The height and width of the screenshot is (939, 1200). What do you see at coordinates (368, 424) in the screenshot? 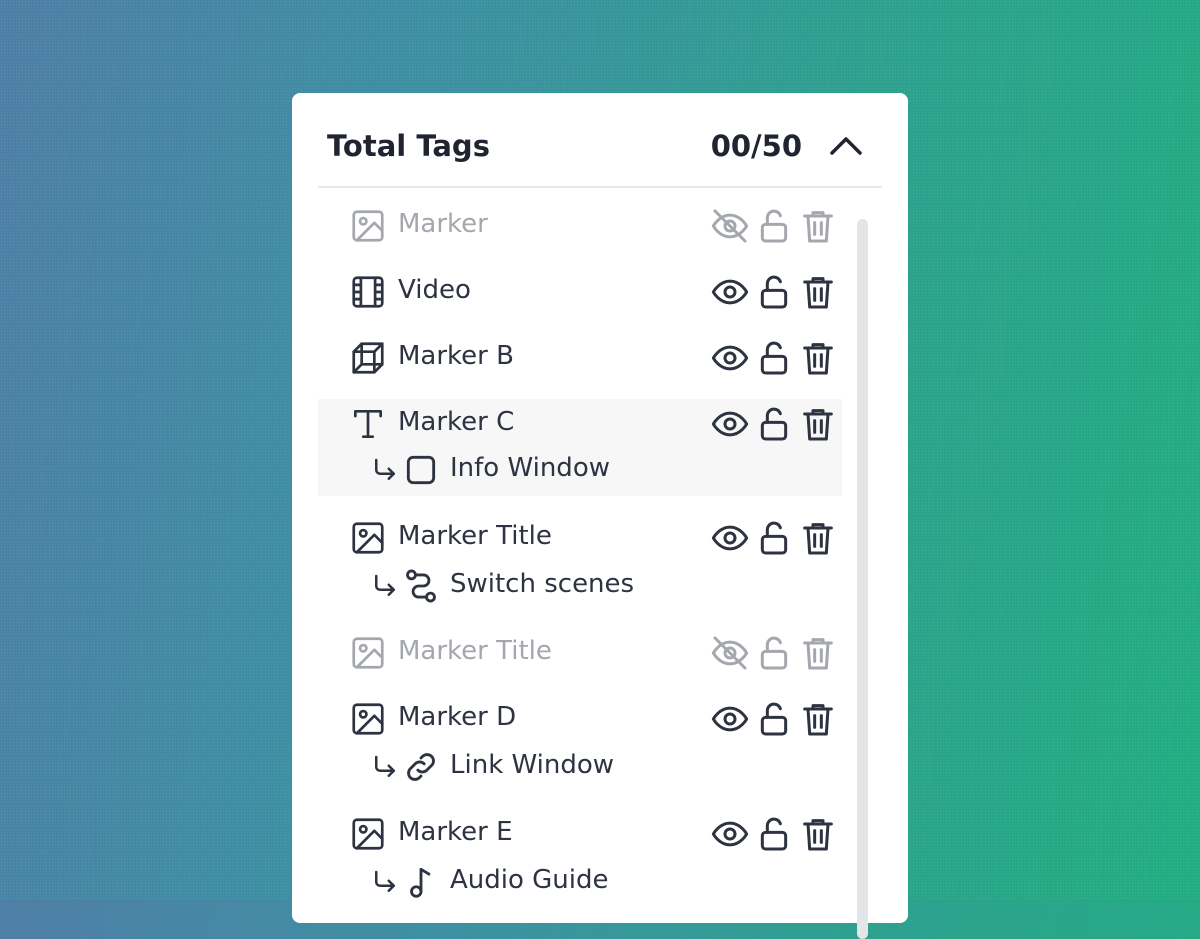
I see `text-icon` at bounding box center [368, 424].